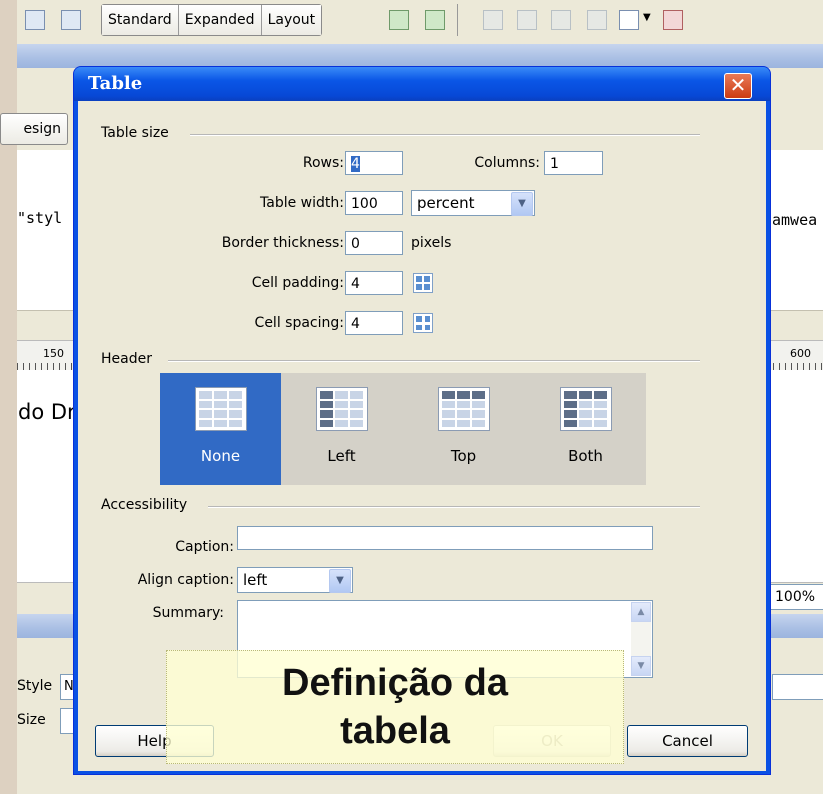 The image size is (823, 794). I want to click on insert-row-above-icon, so click(493, 20).